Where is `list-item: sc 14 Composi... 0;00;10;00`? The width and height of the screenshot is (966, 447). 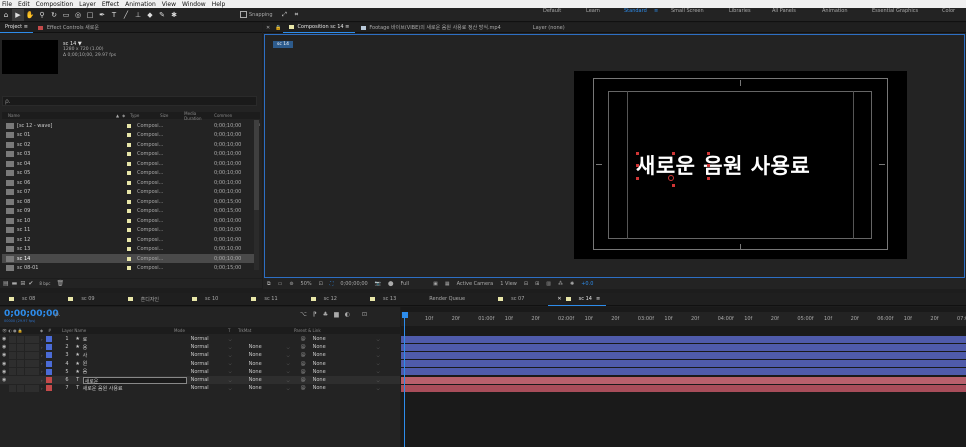
list-item: sc 14 Composi... 0;00;10;00 is located at coordinates (128, 258).